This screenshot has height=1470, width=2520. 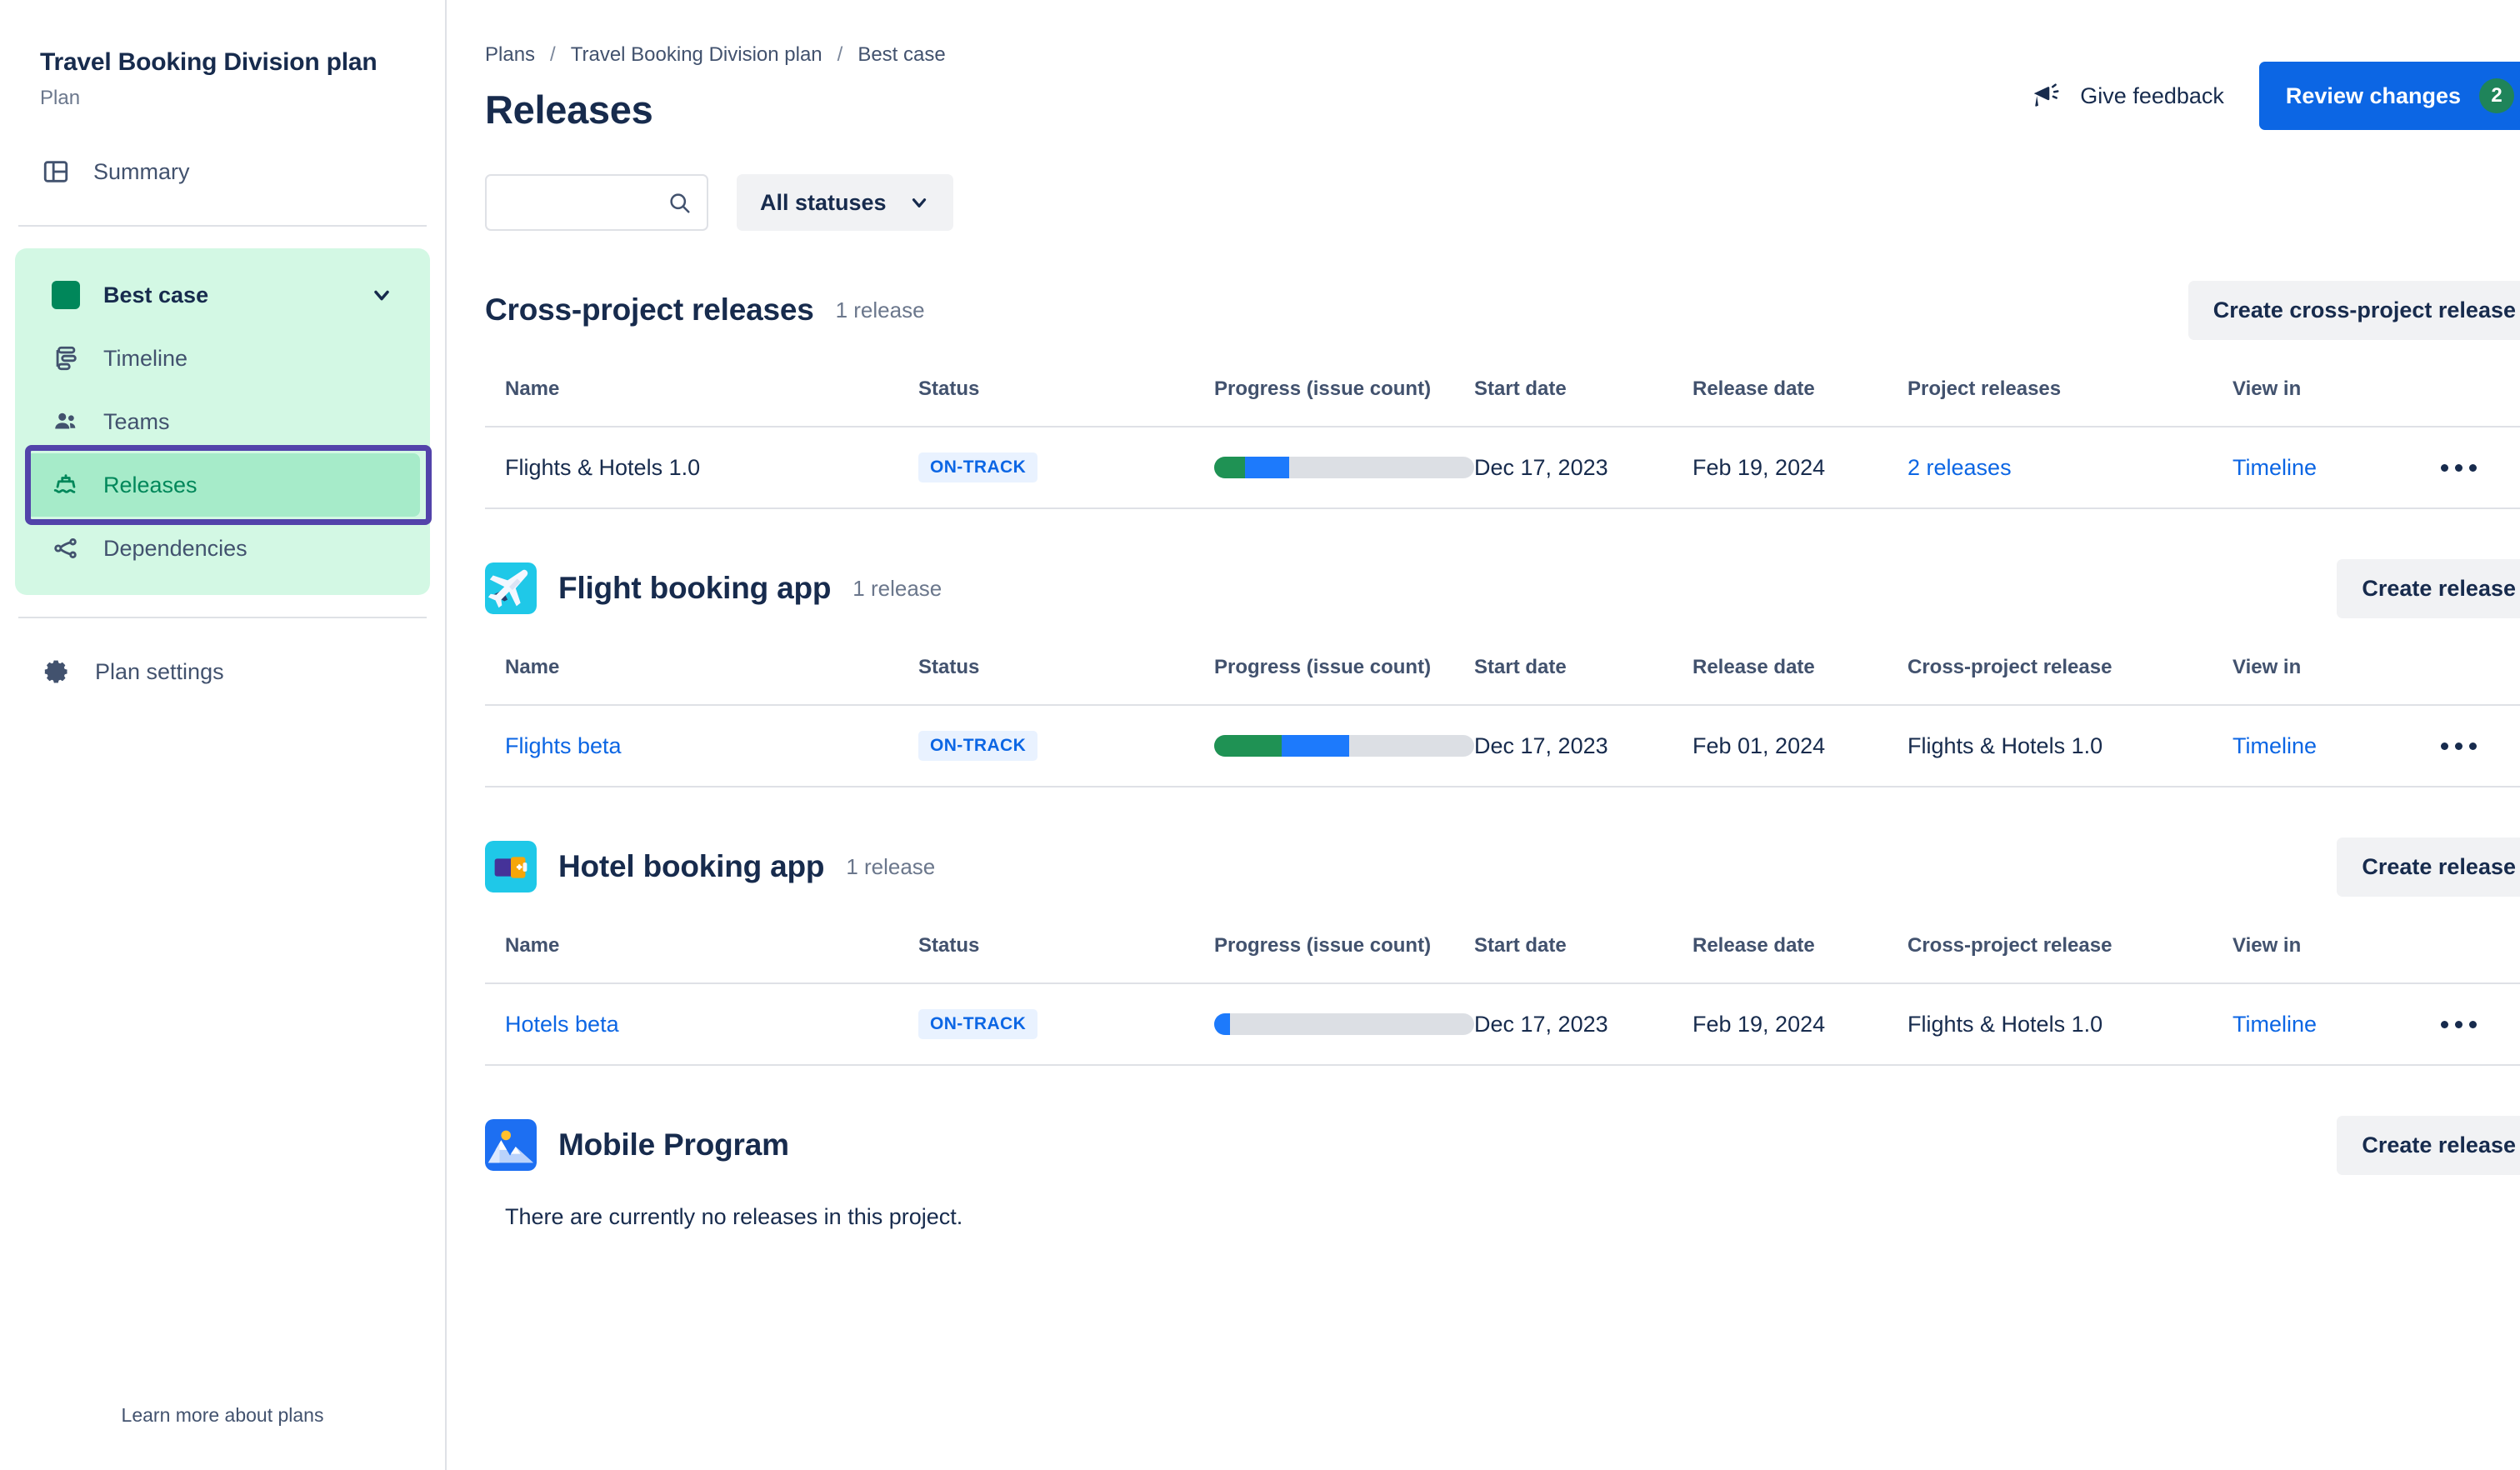 What do you see at coordinates (222, 171) in the screenshot?
I see `sidebar-item-summary: Summary` at bounding box center [222, 171].